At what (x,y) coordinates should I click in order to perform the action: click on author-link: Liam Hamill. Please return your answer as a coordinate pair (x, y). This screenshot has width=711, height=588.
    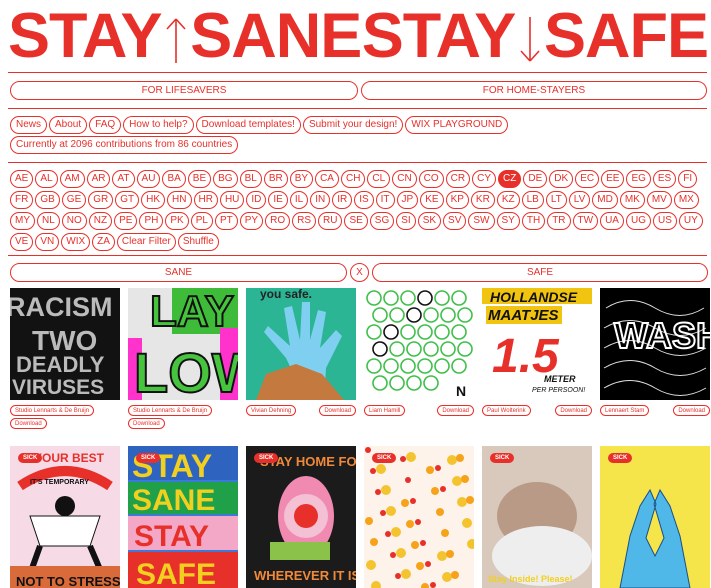
    Looking at the image, I should click on (385, 410).